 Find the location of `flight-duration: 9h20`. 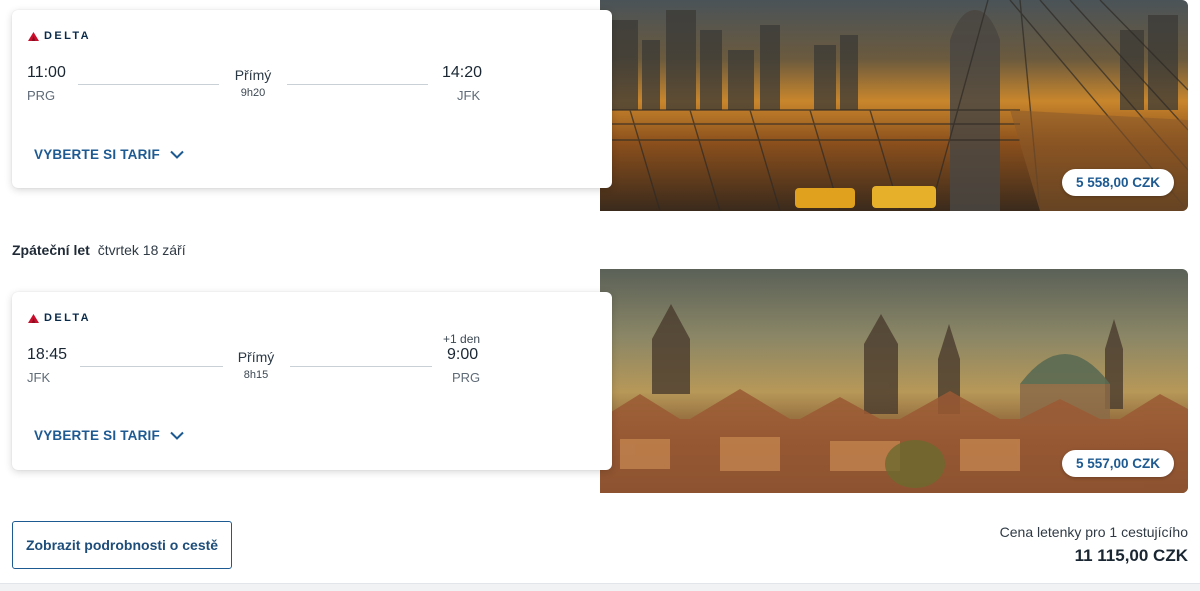

flight-duration: 9h20 is located at coordinates (253, 93).